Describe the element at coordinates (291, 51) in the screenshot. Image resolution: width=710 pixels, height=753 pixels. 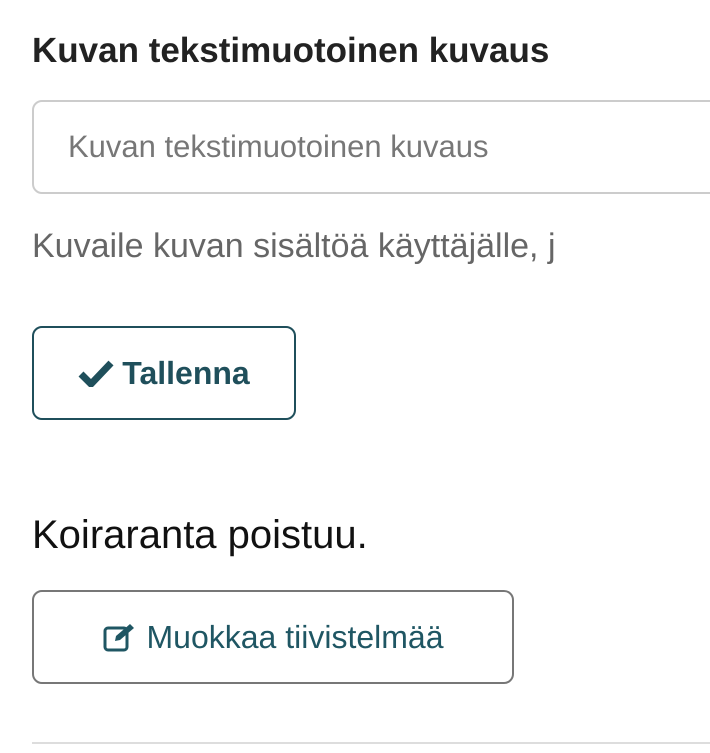
I see `field-label: Kuvan tekstimuotoinen kuvaus` at that location.